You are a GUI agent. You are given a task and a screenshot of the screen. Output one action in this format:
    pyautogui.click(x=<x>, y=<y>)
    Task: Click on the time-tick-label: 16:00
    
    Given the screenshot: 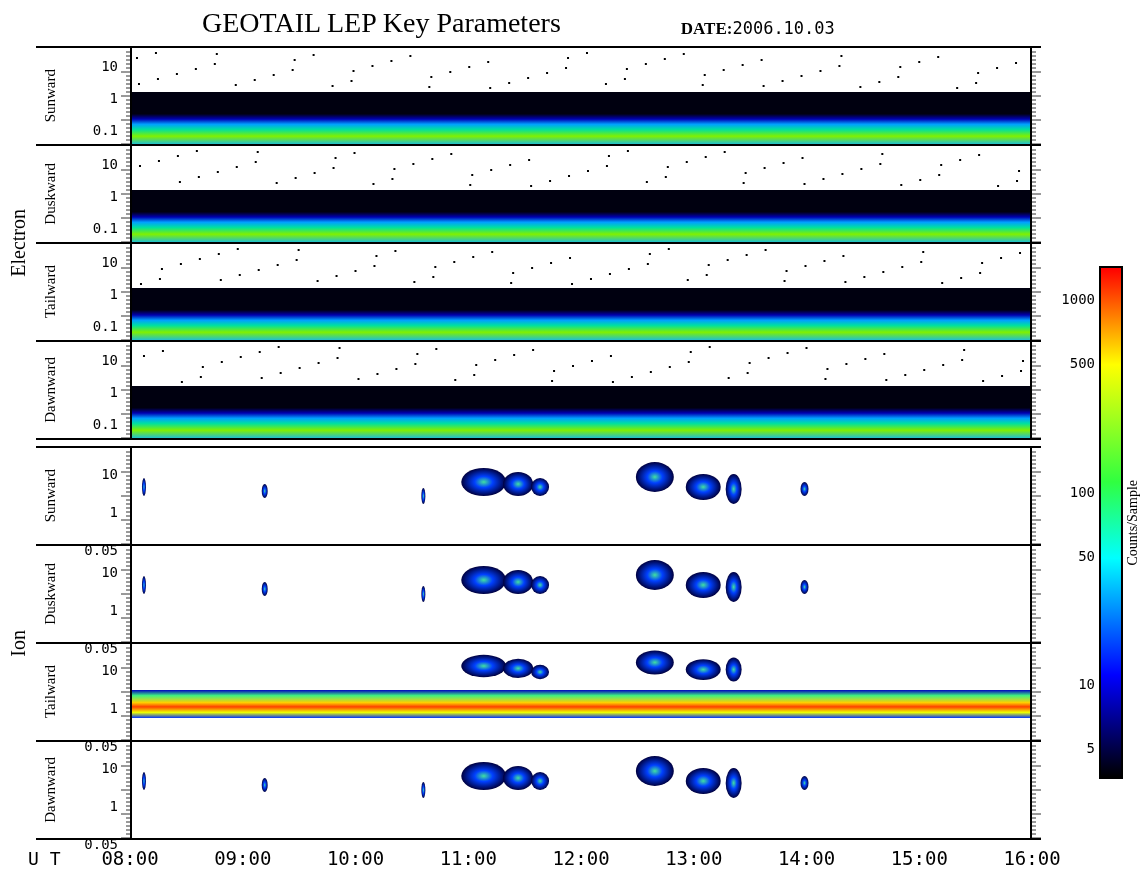 What is the action you would take?
    pyautogui.click(x=1032, y=858)
    